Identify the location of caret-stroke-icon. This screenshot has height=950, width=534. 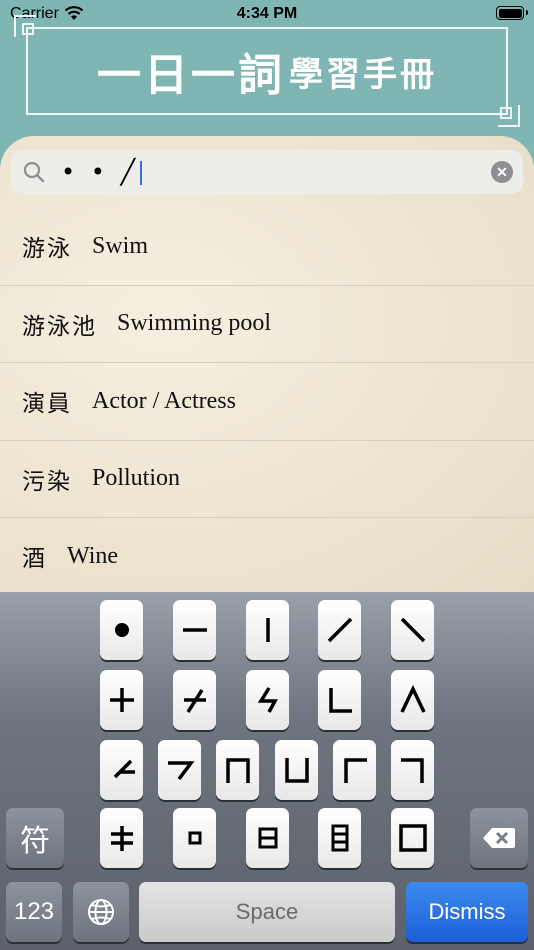
(412, 699).